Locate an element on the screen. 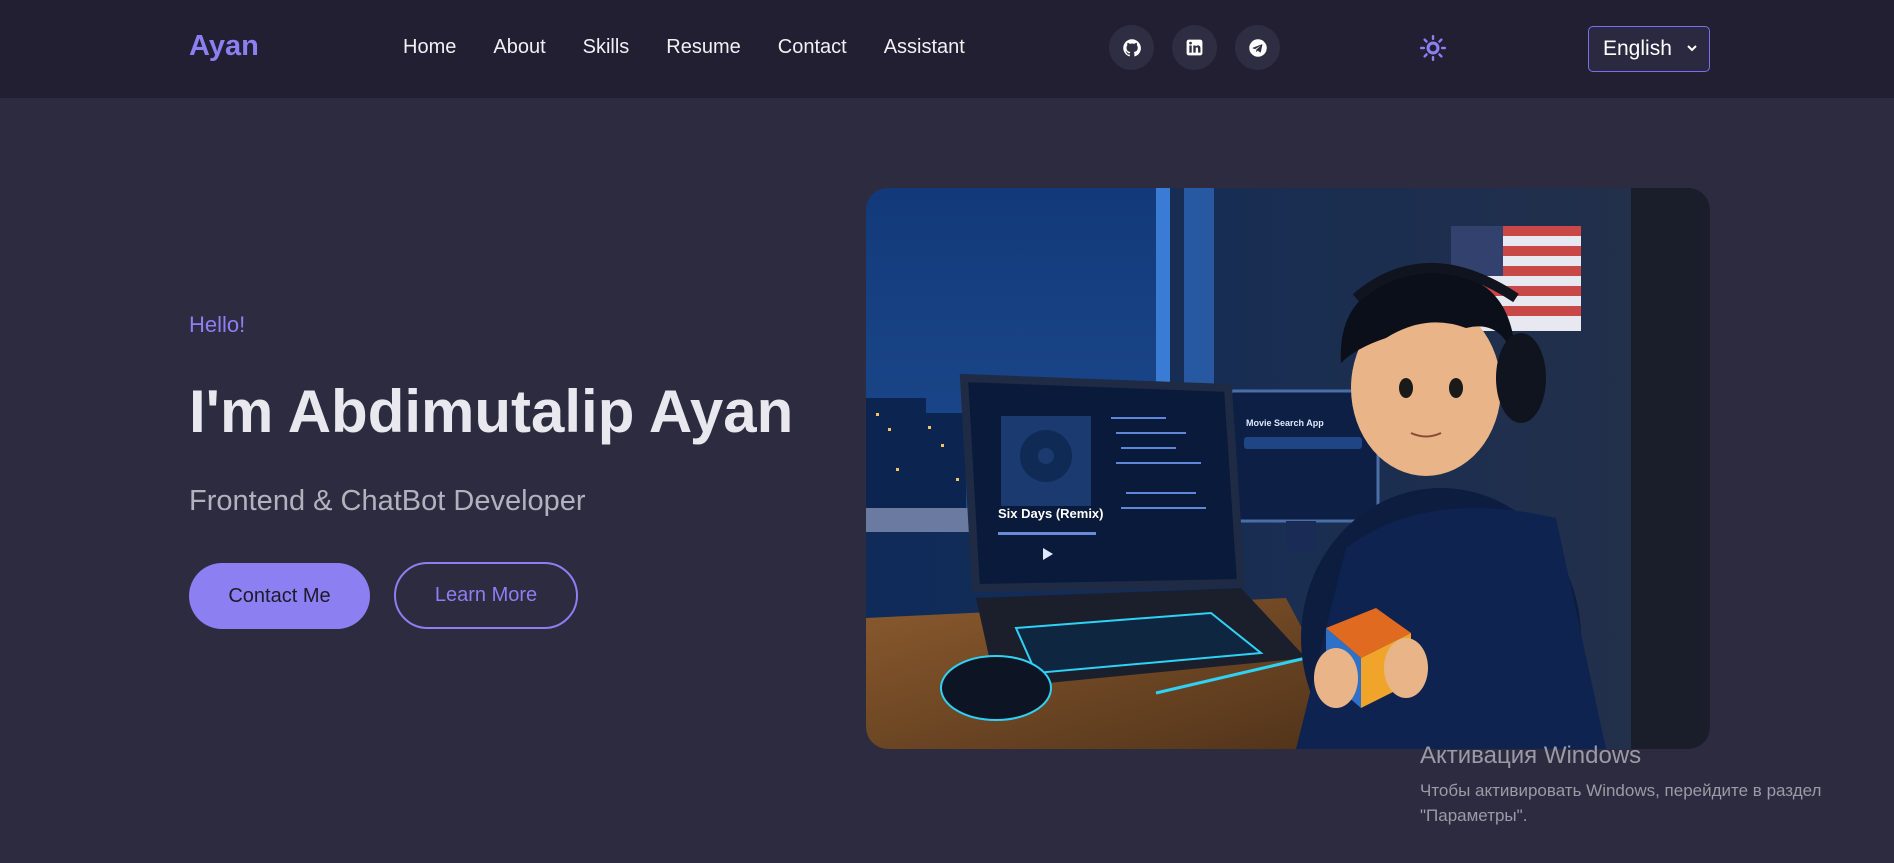  nav-contact: Contact is located at coordinates (812, 47).